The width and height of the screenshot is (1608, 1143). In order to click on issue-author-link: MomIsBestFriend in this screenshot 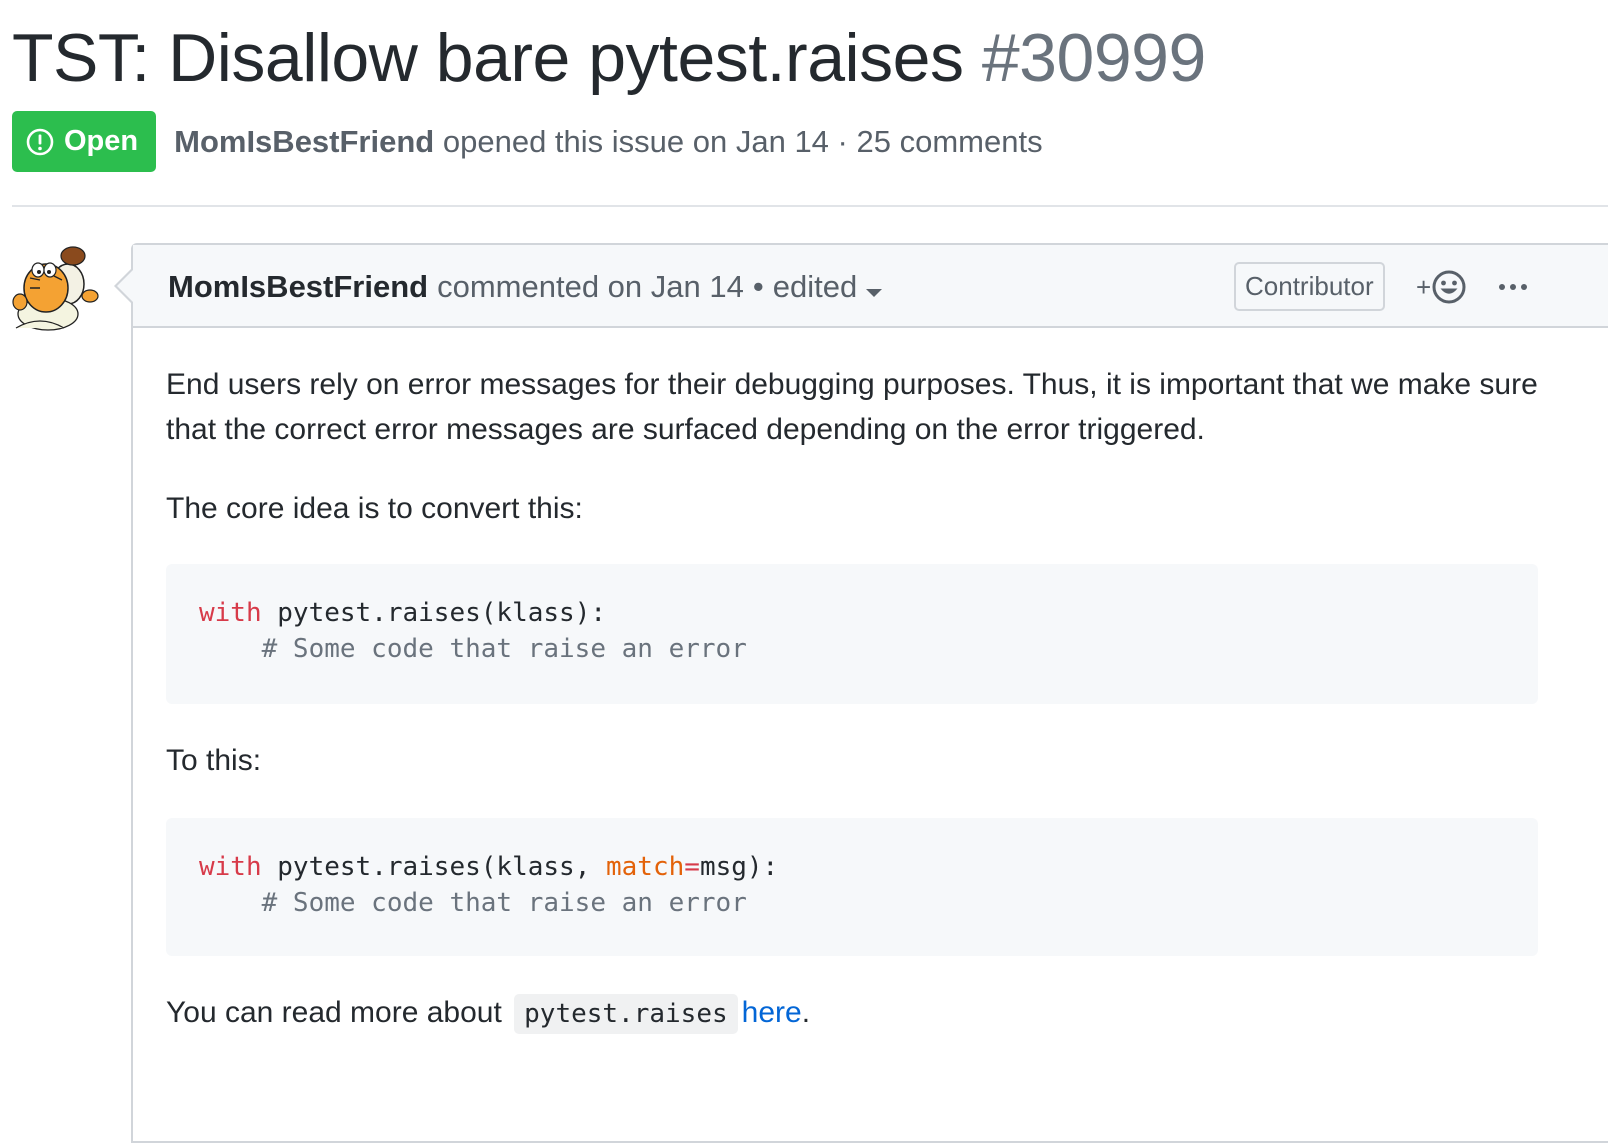, I will do `click(304, 141)`.